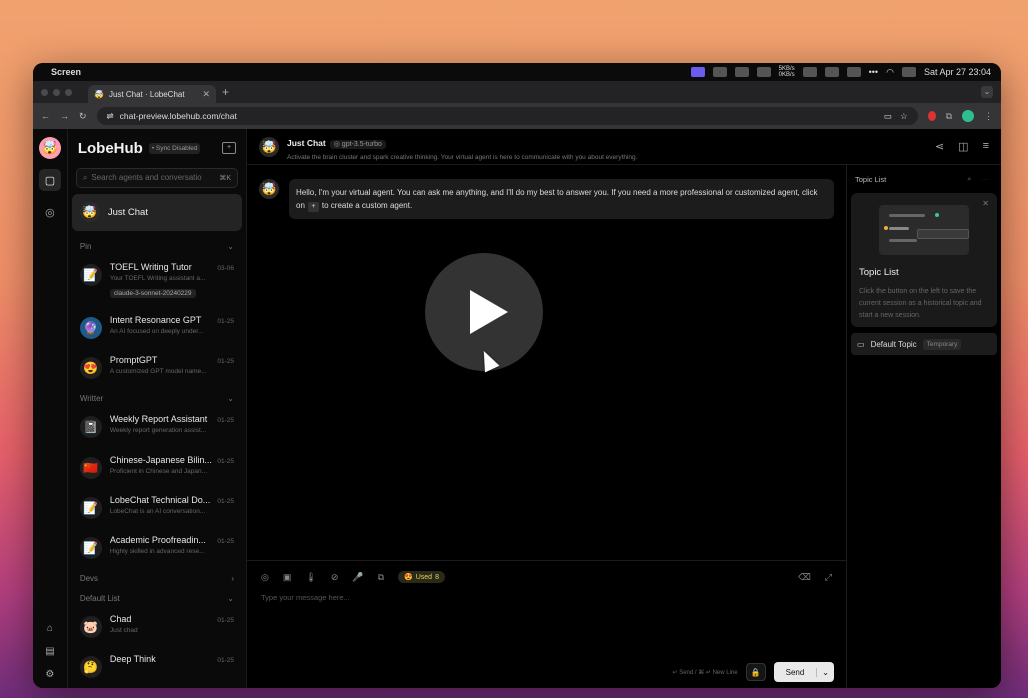 The height and width of the screenshot is (698, 1028). Describe the element at coordinates (66, 72) in the screenshot. I see `menubar-app-name: Screen` at that location.